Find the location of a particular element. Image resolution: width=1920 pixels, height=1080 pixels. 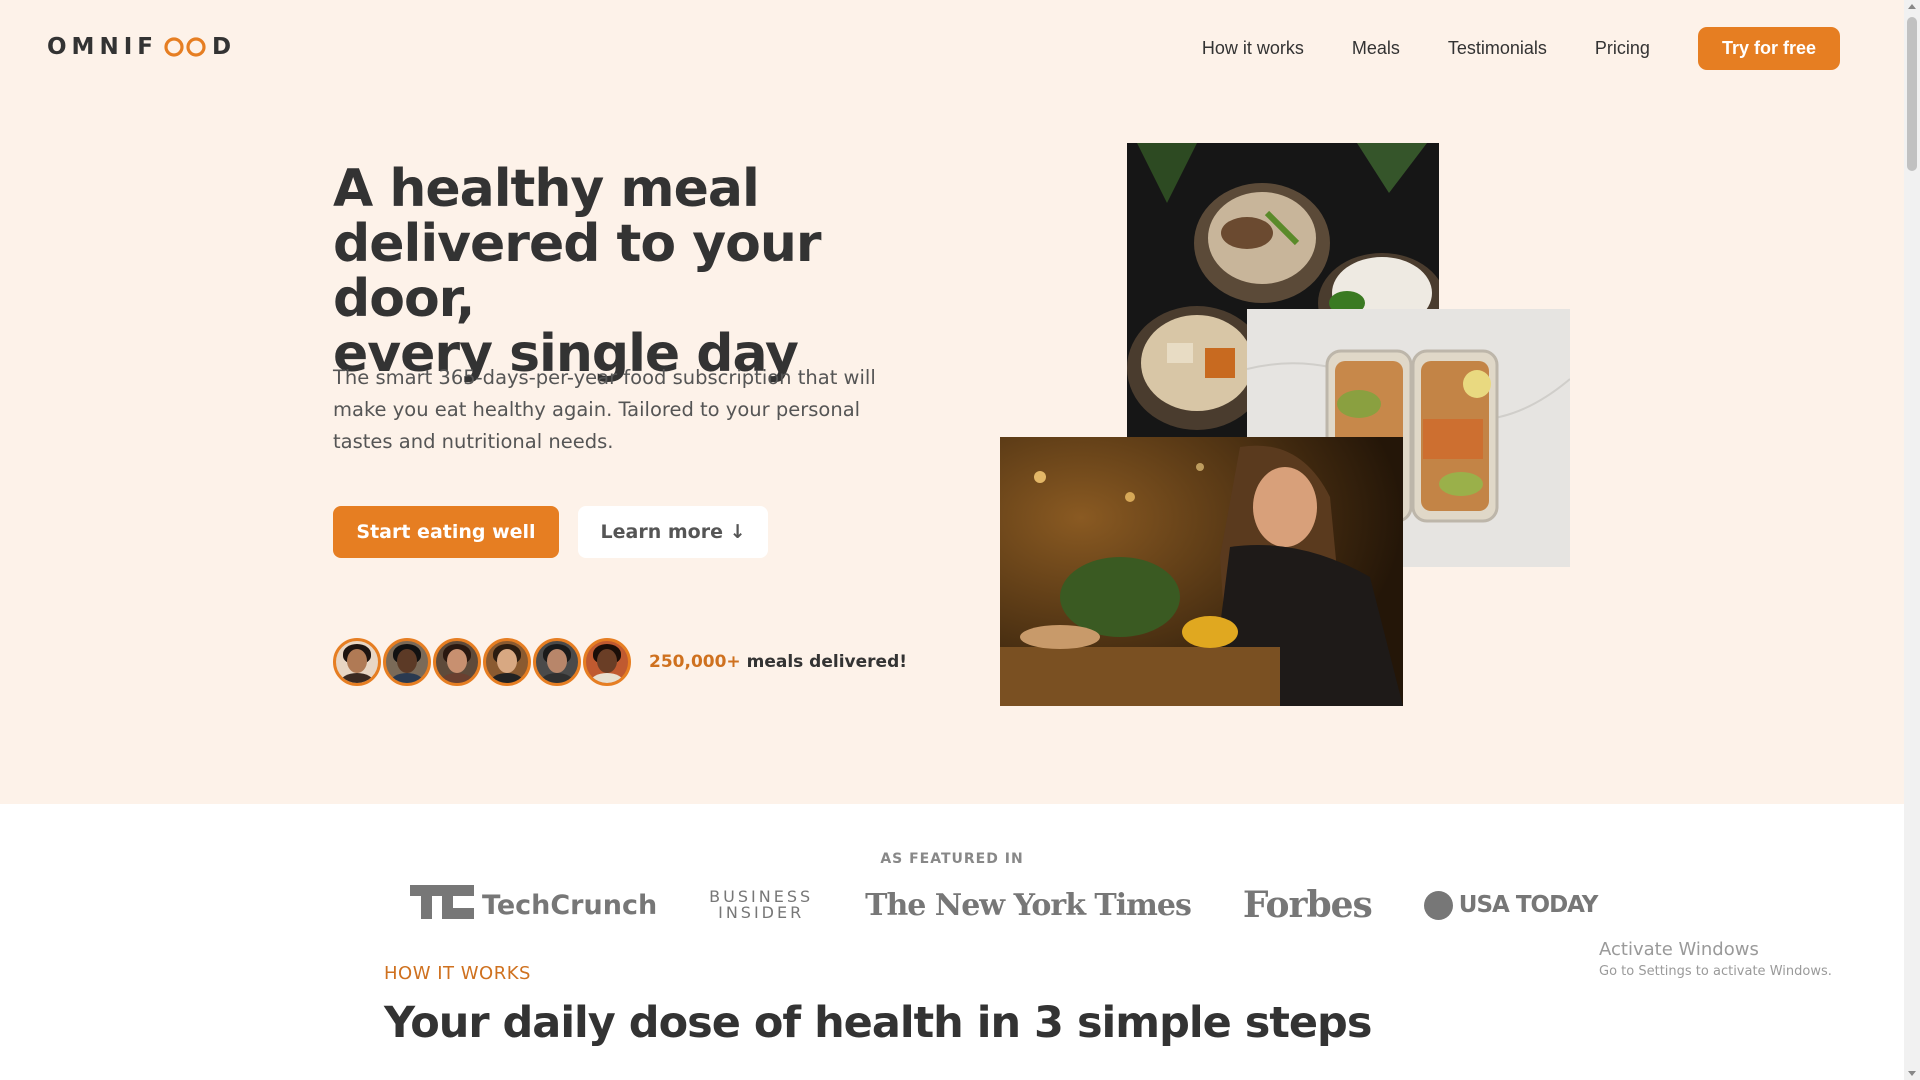

how-it-works-subheading: HOW IT WORKS is located at coordinates (457, 973).